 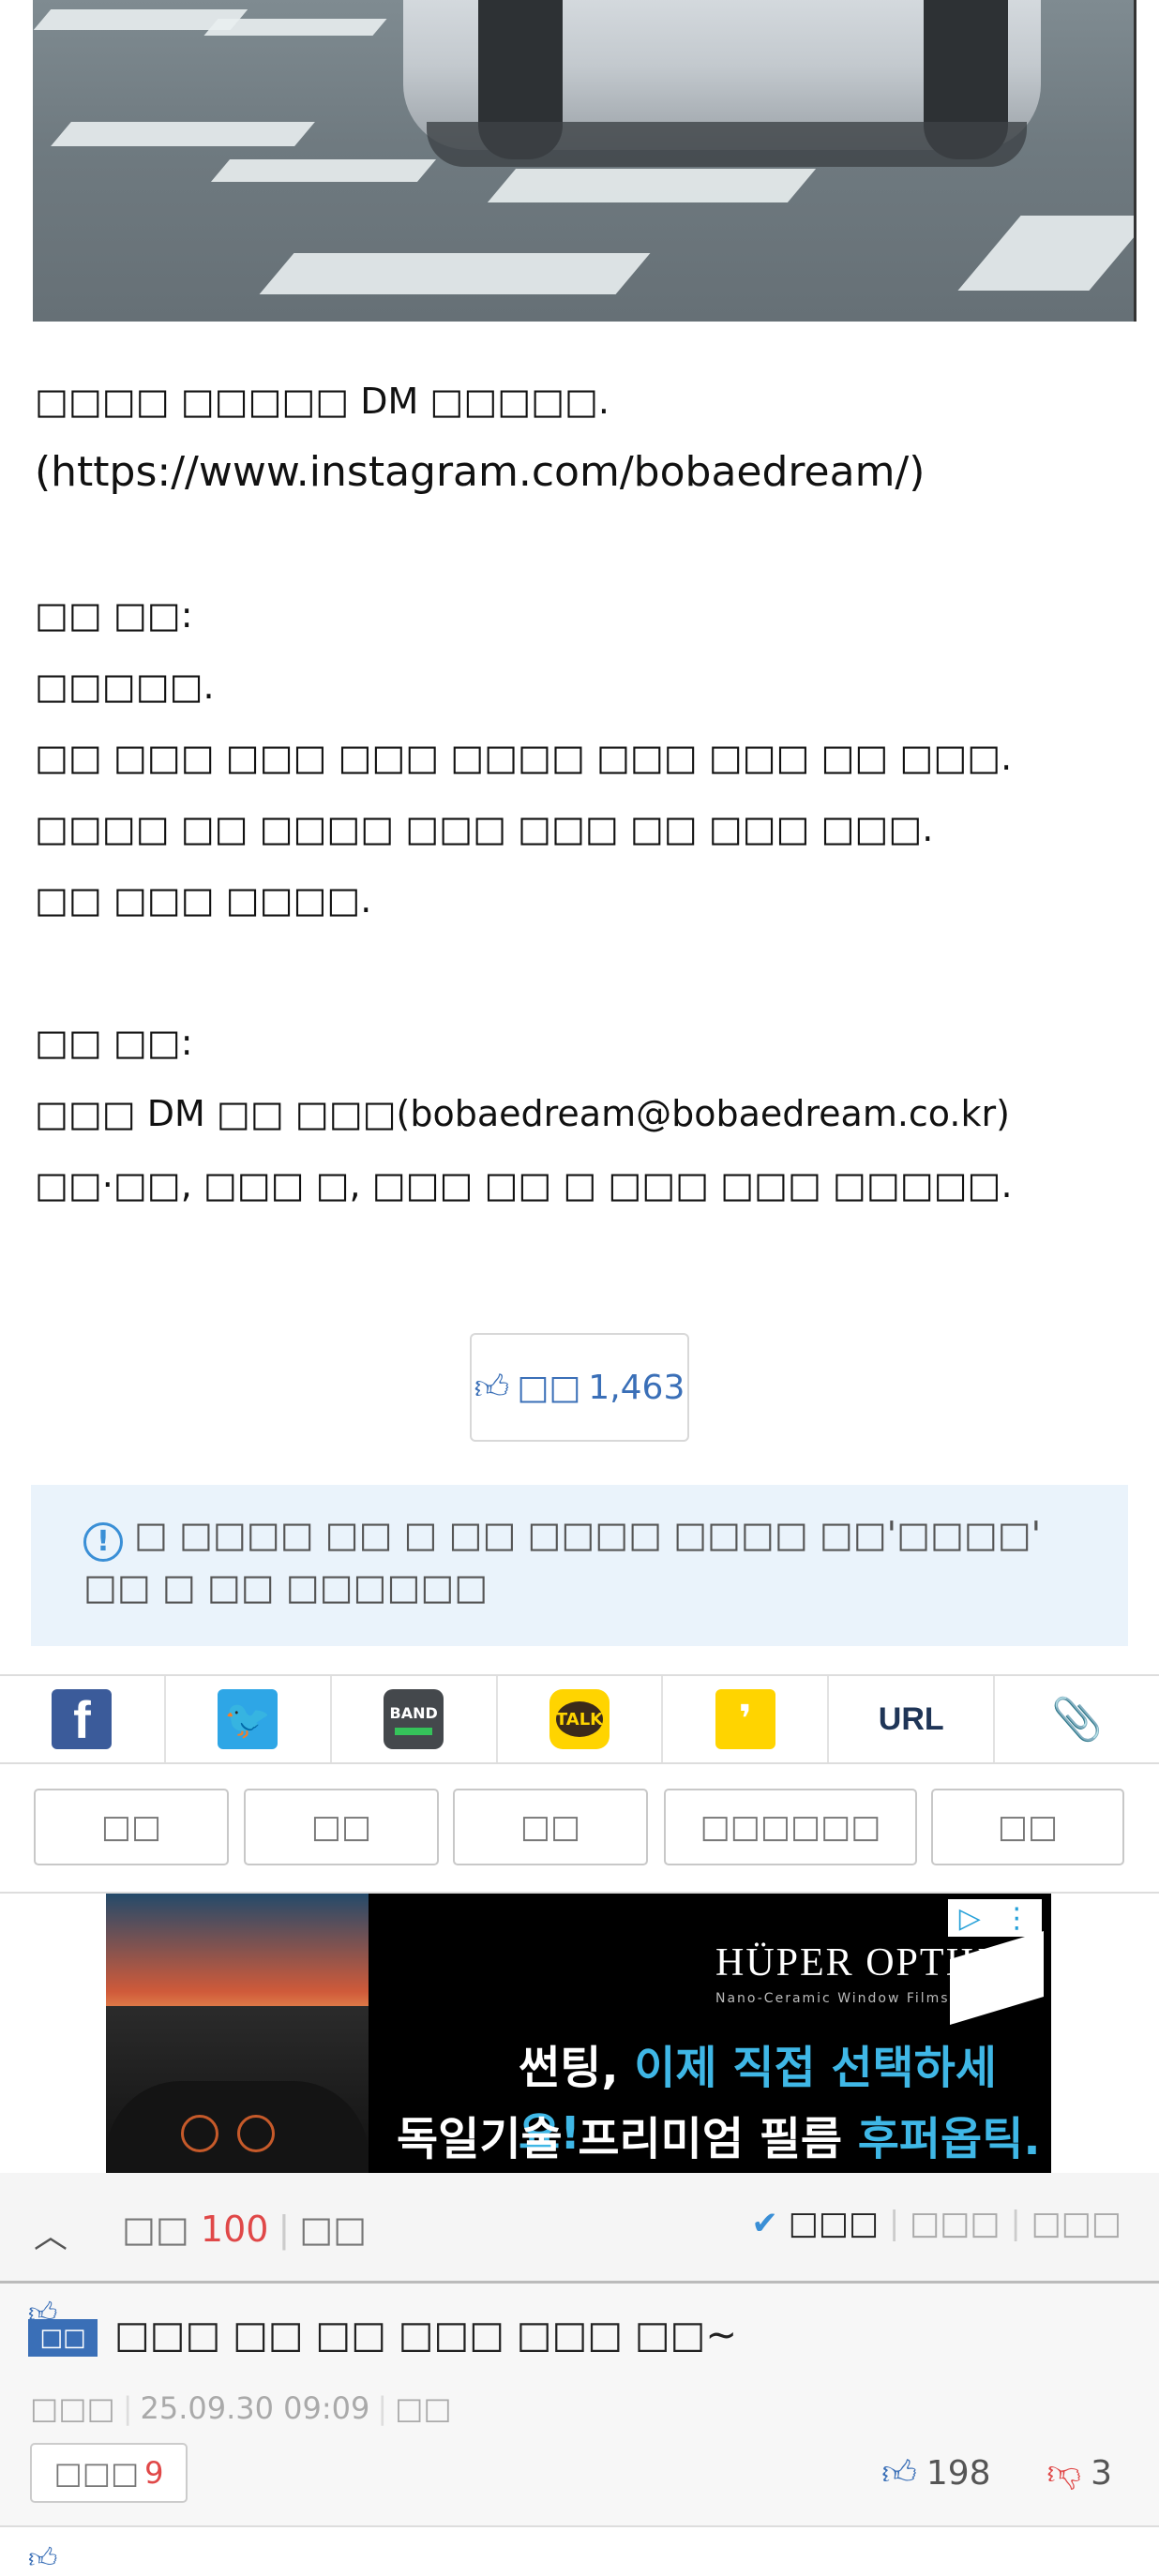 What do you see at coordinates (790, 1827) in the screenshot?
I see `action-button-4: □□□□□□` at bounding box center [790, 1827].